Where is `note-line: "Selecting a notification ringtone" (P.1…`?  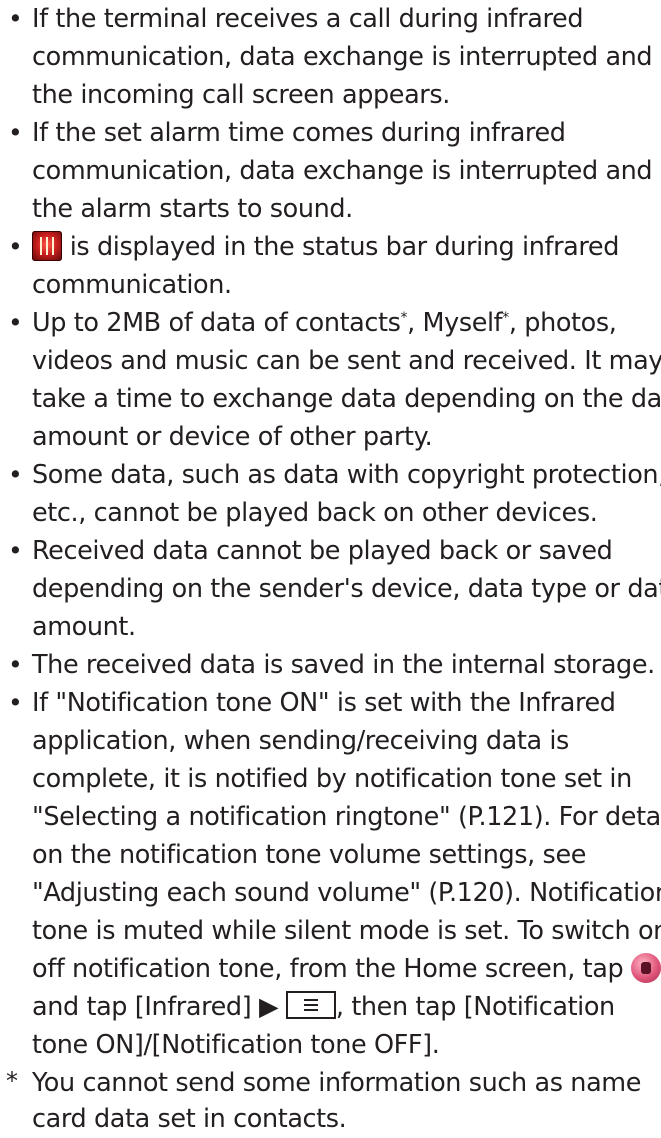
note-line: "Selecting a notification ringtone" (P.1… is located at coordinates (330, 817).